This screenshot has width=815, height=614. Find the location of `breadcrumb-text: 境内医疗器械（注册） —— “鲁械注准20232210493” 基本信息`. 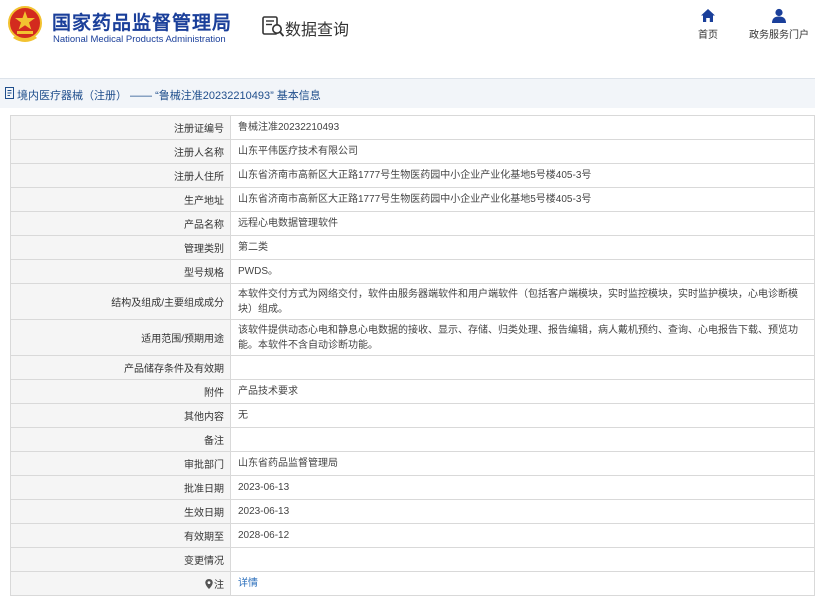

breadcrumb-text: 境内医疗器械（注册） —— “鲁械注准20232210493” 基本信息 is located at coordinates (169, 96).